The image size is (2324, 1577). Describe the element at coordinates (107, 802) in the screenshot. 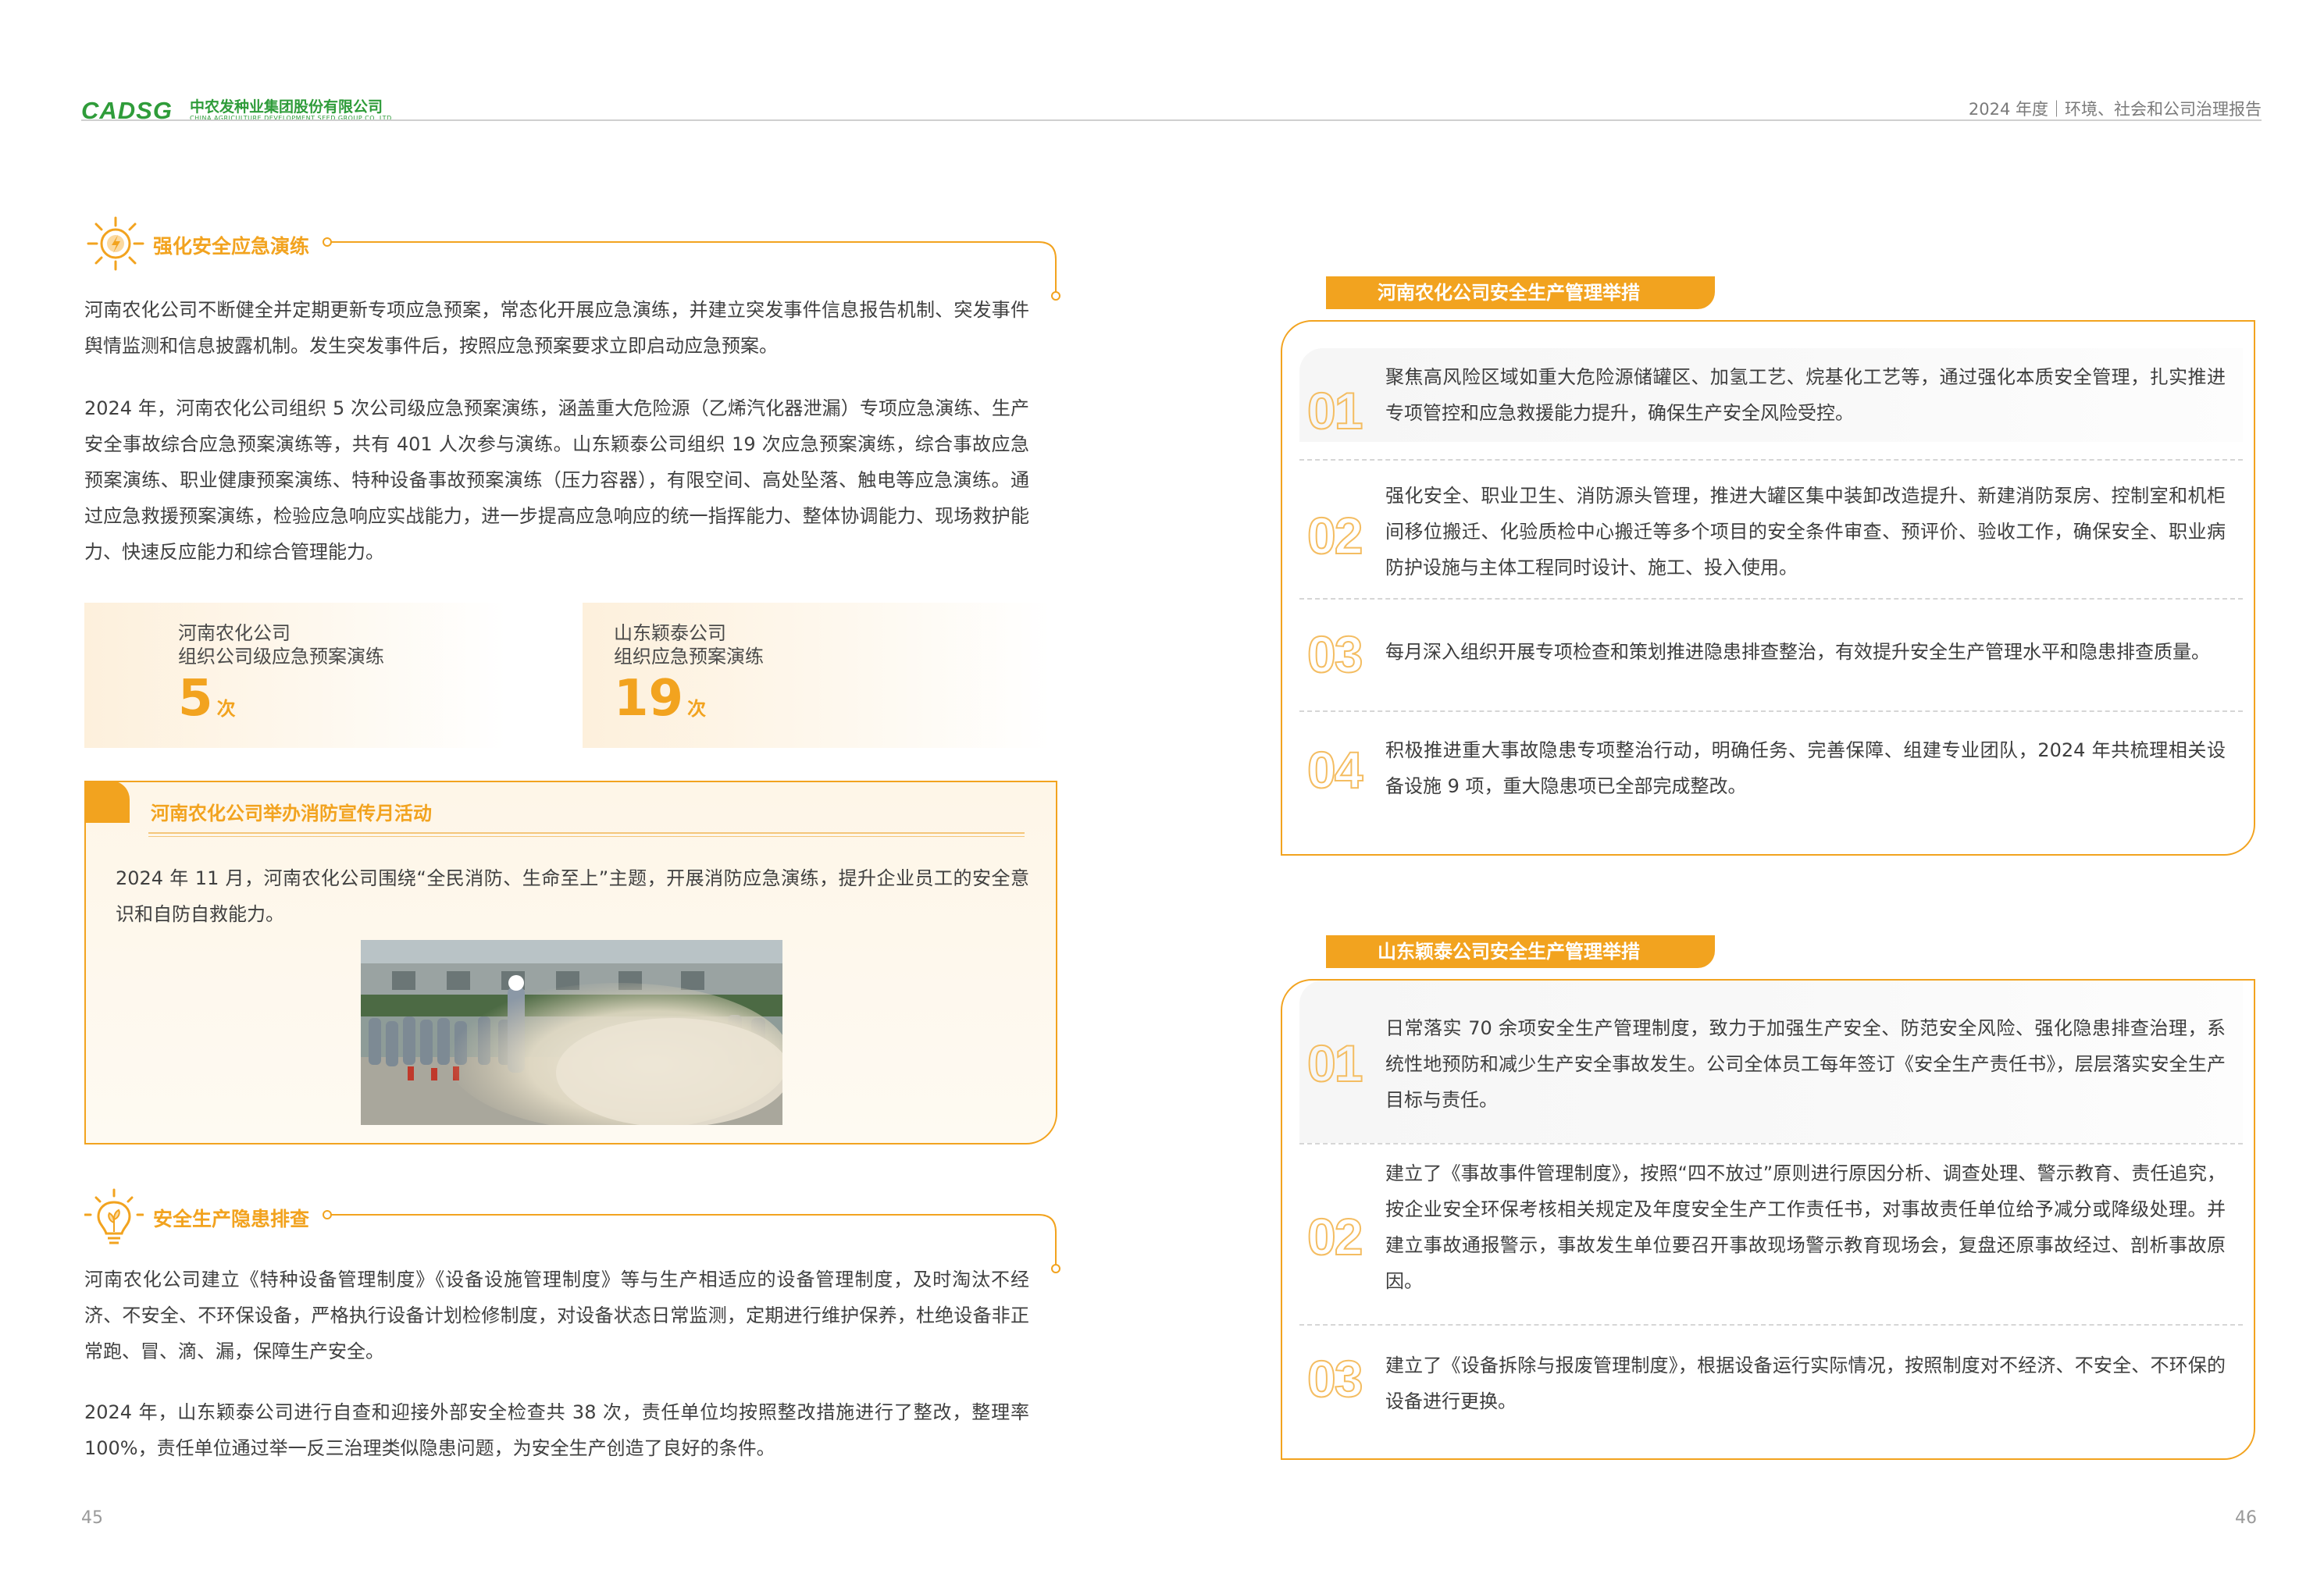

I see `case-tab-marker` at that location.